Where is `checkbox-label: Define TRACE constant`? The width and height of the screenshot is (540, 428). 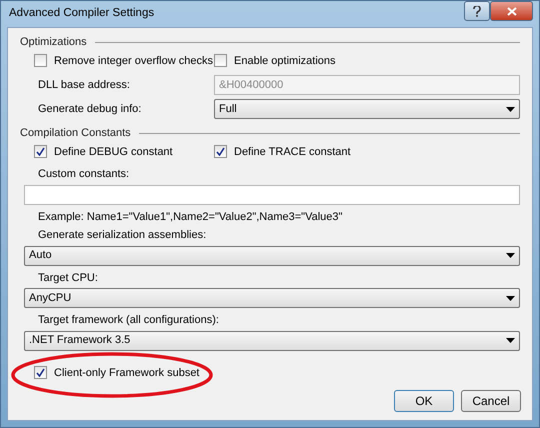 checkbox-label: Define TRACE constant is located at coordinates (292, 152).